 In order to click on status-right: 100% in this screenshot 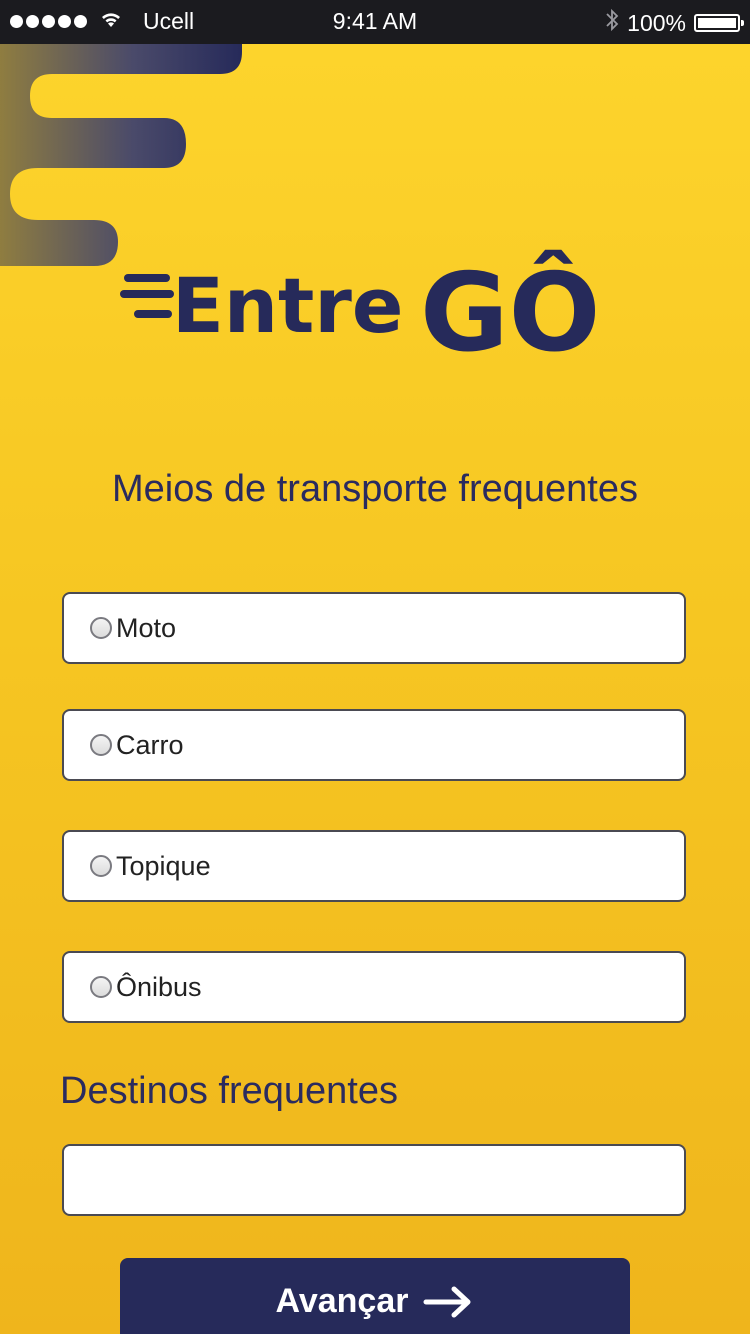, I will do `click(674, 23)`.